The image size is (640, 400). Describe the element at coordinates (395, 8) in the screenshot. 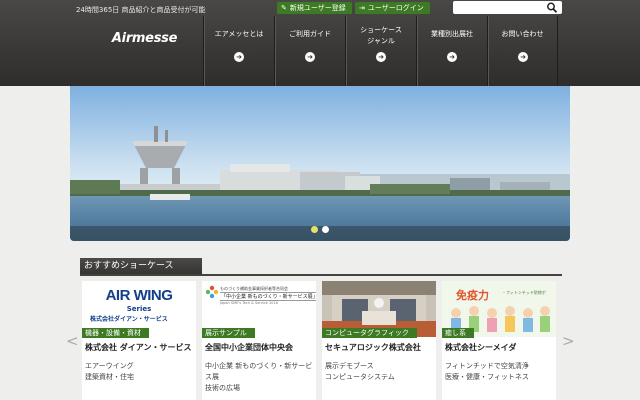

I see `login-label: ユーザーログイン` at that location.